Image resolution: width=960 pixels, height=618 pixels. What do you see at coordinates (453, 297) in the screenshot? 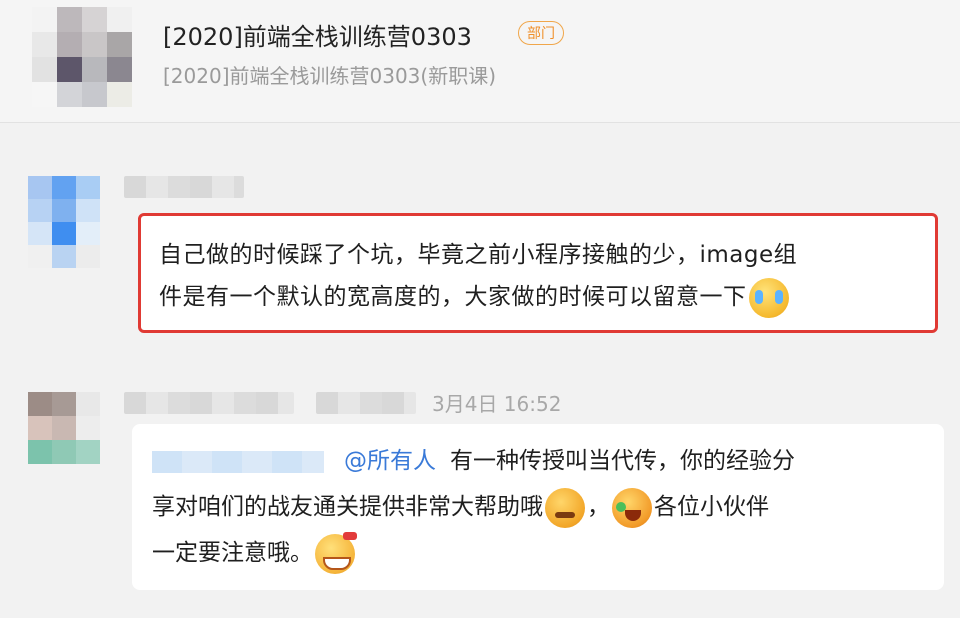
I see `message-text-line: 件是有一个默认的宽高度的，大家做的时候可以留意一下` at bounding box center [453, 297].